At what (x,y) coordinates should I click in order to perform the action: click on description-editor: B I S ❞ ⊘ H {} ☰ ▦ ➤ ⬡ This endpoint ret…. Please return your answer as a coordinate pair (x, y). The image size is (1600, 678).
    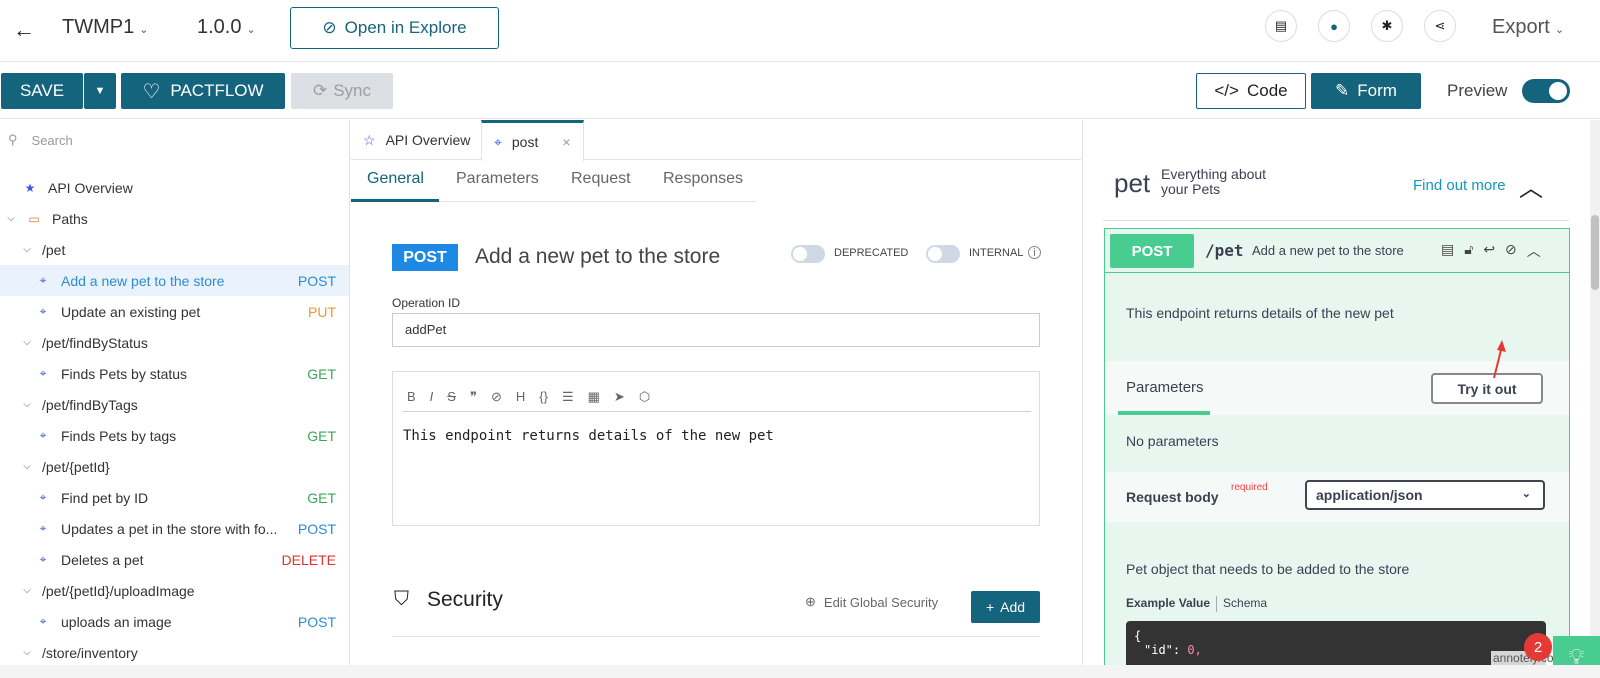
    Looking at the image, I should click on (716, 448).